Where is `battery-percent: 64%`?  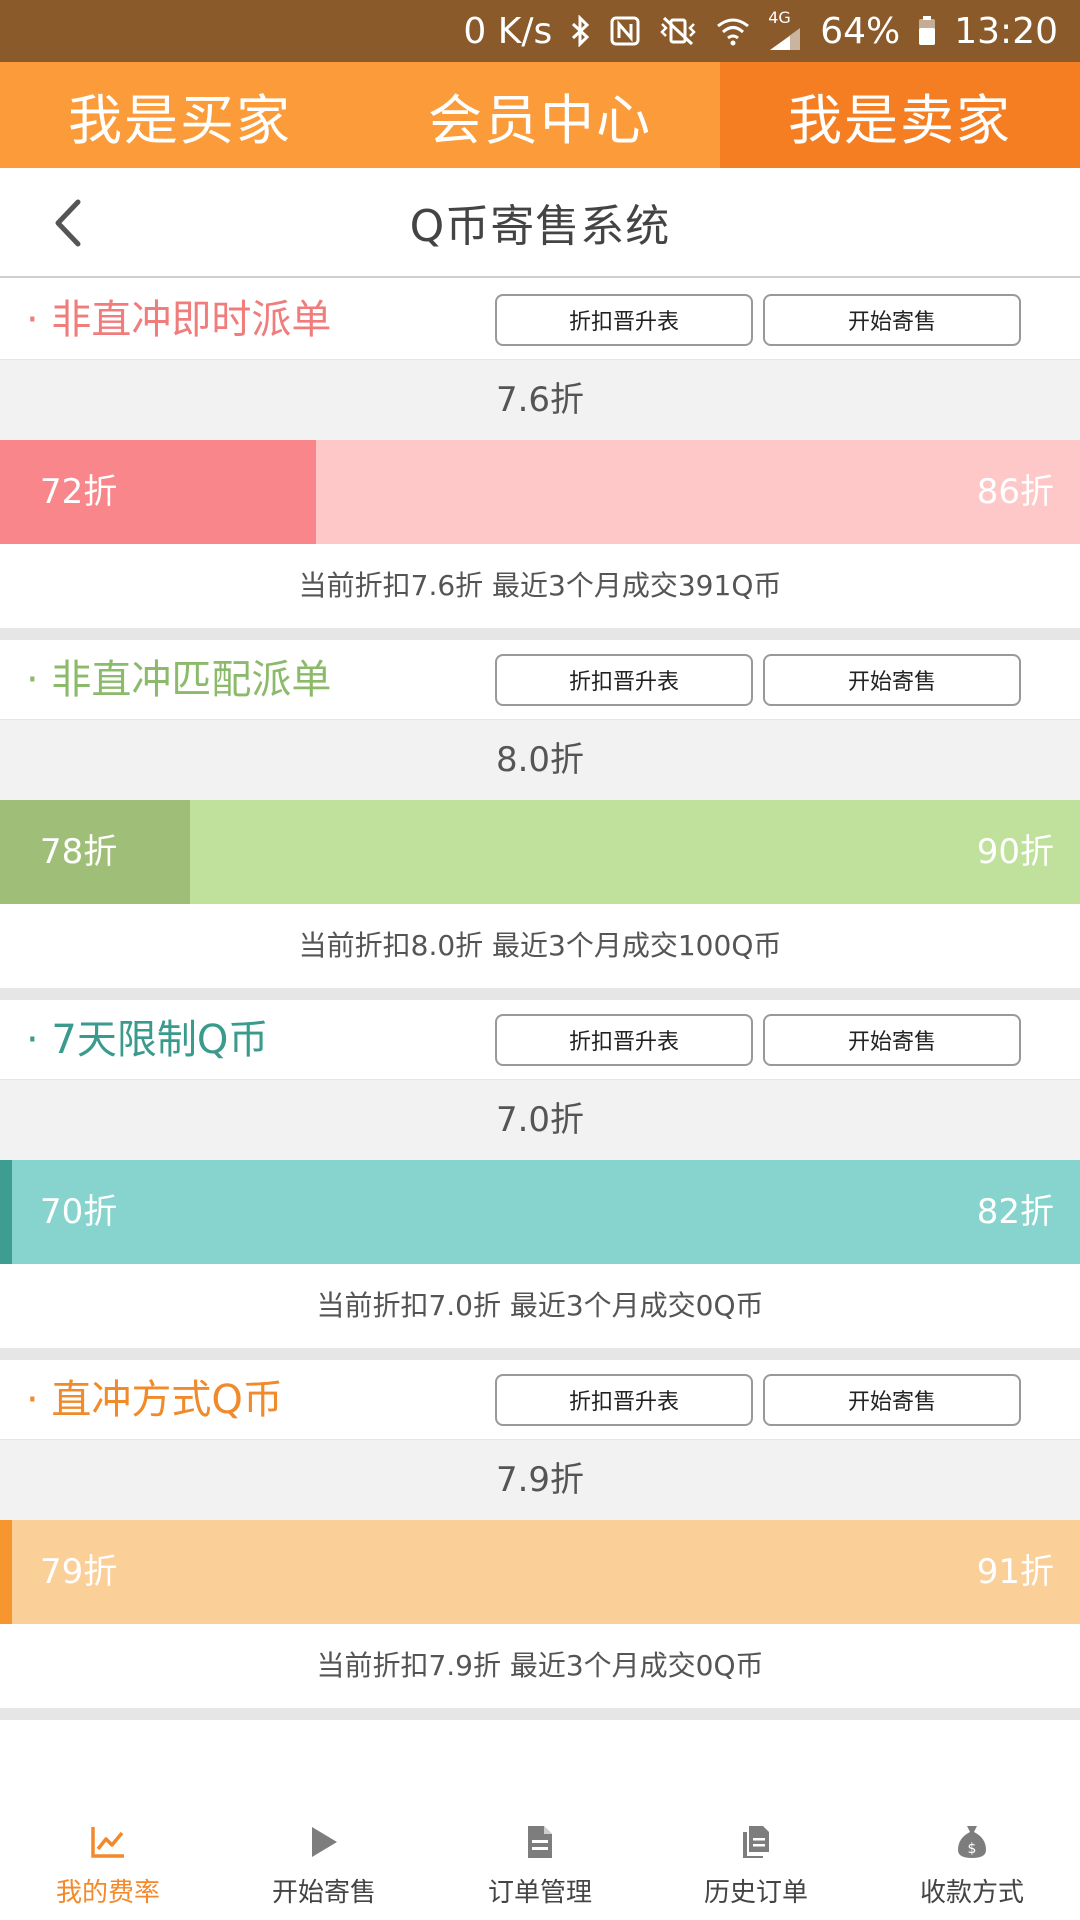
battery-percent: 64% is located at coordinates (860, 31).